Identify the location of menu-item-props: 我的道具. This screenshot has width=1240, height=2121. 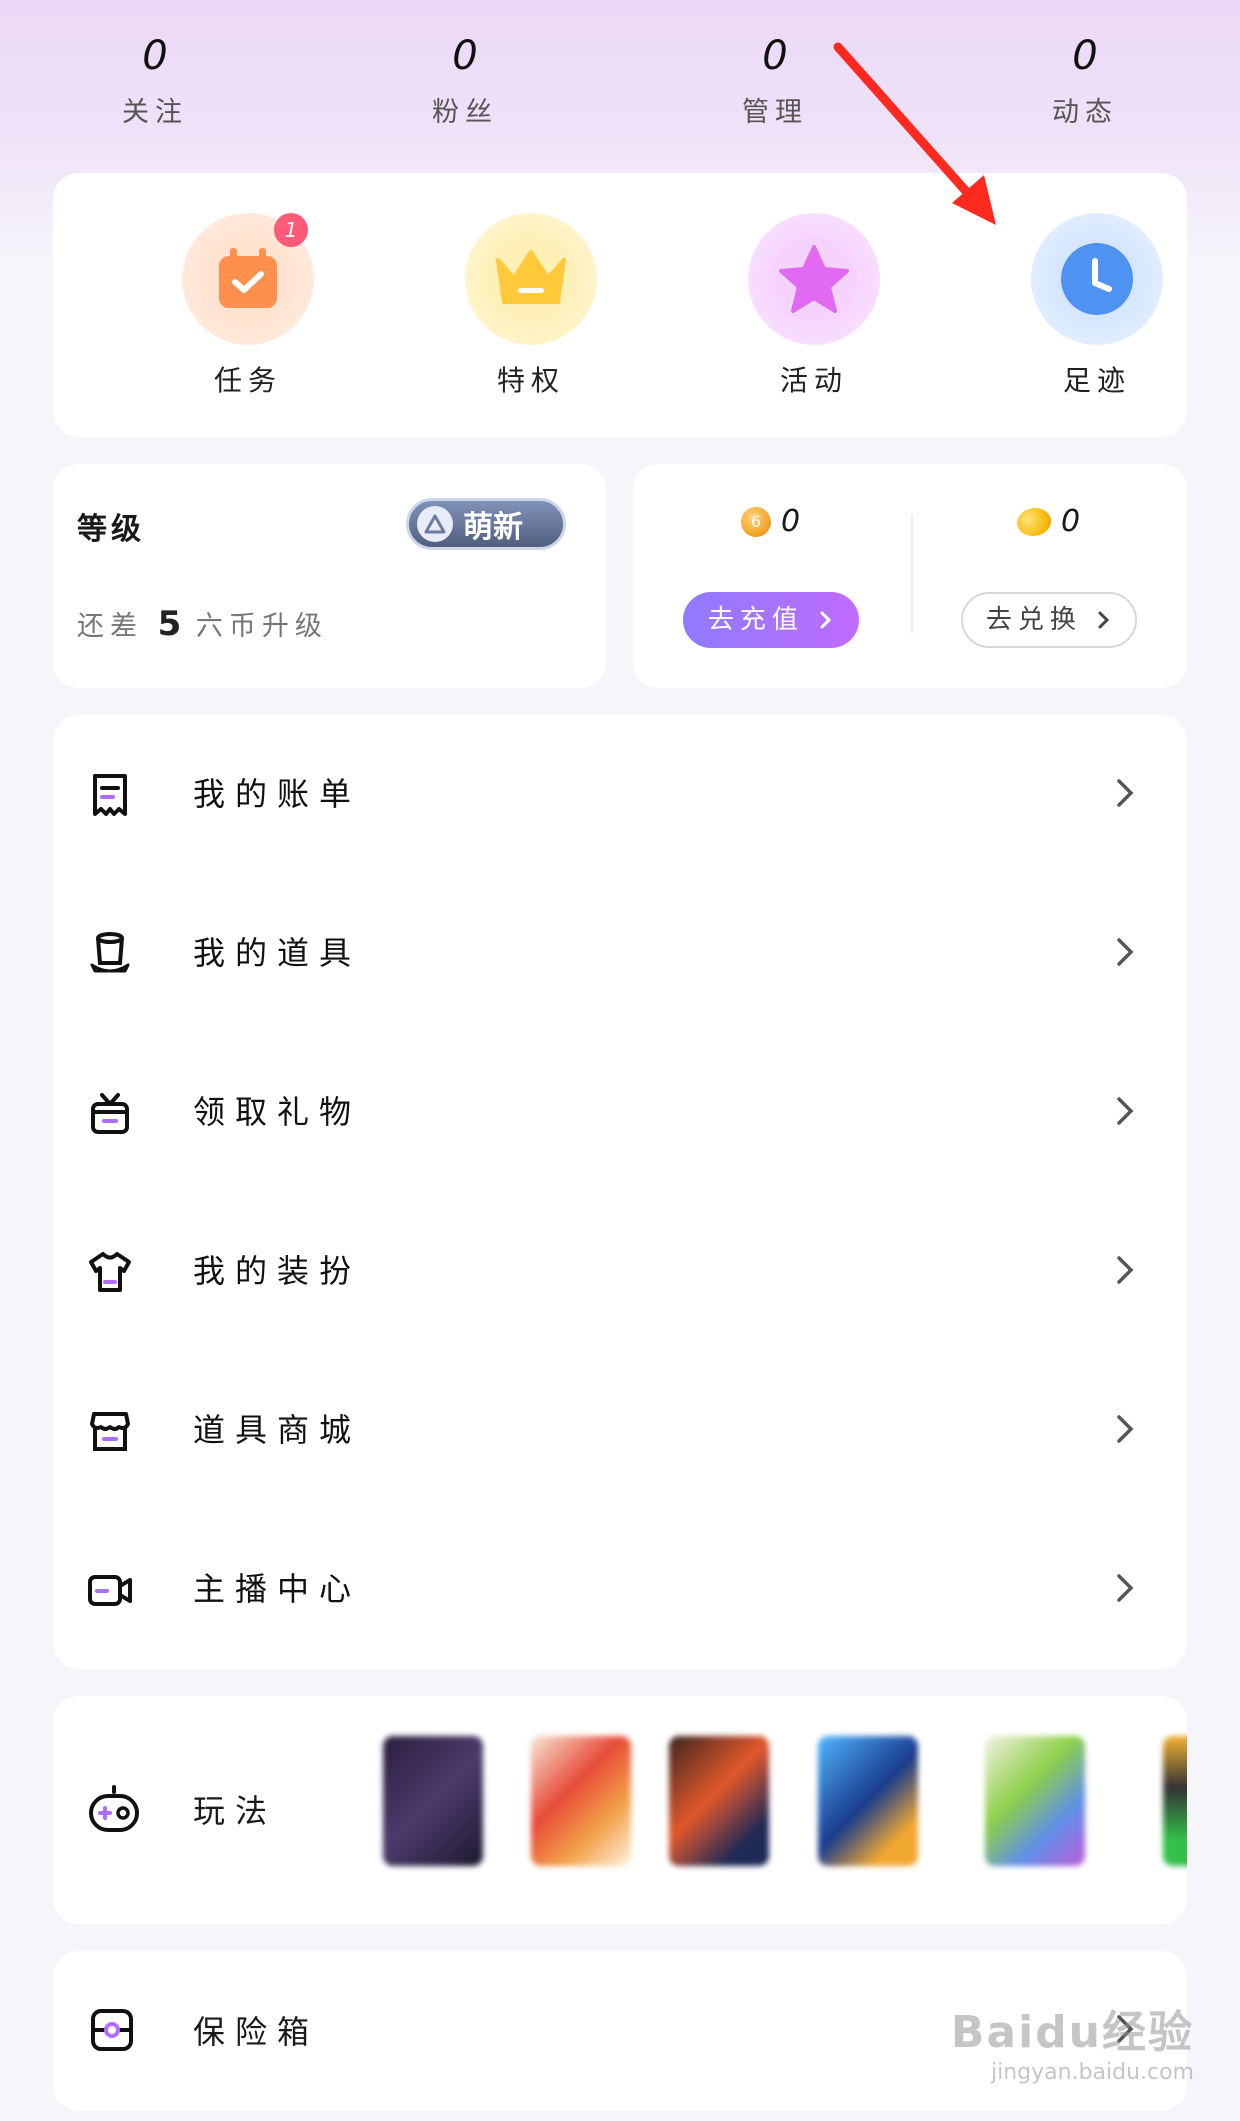
(620, 953).